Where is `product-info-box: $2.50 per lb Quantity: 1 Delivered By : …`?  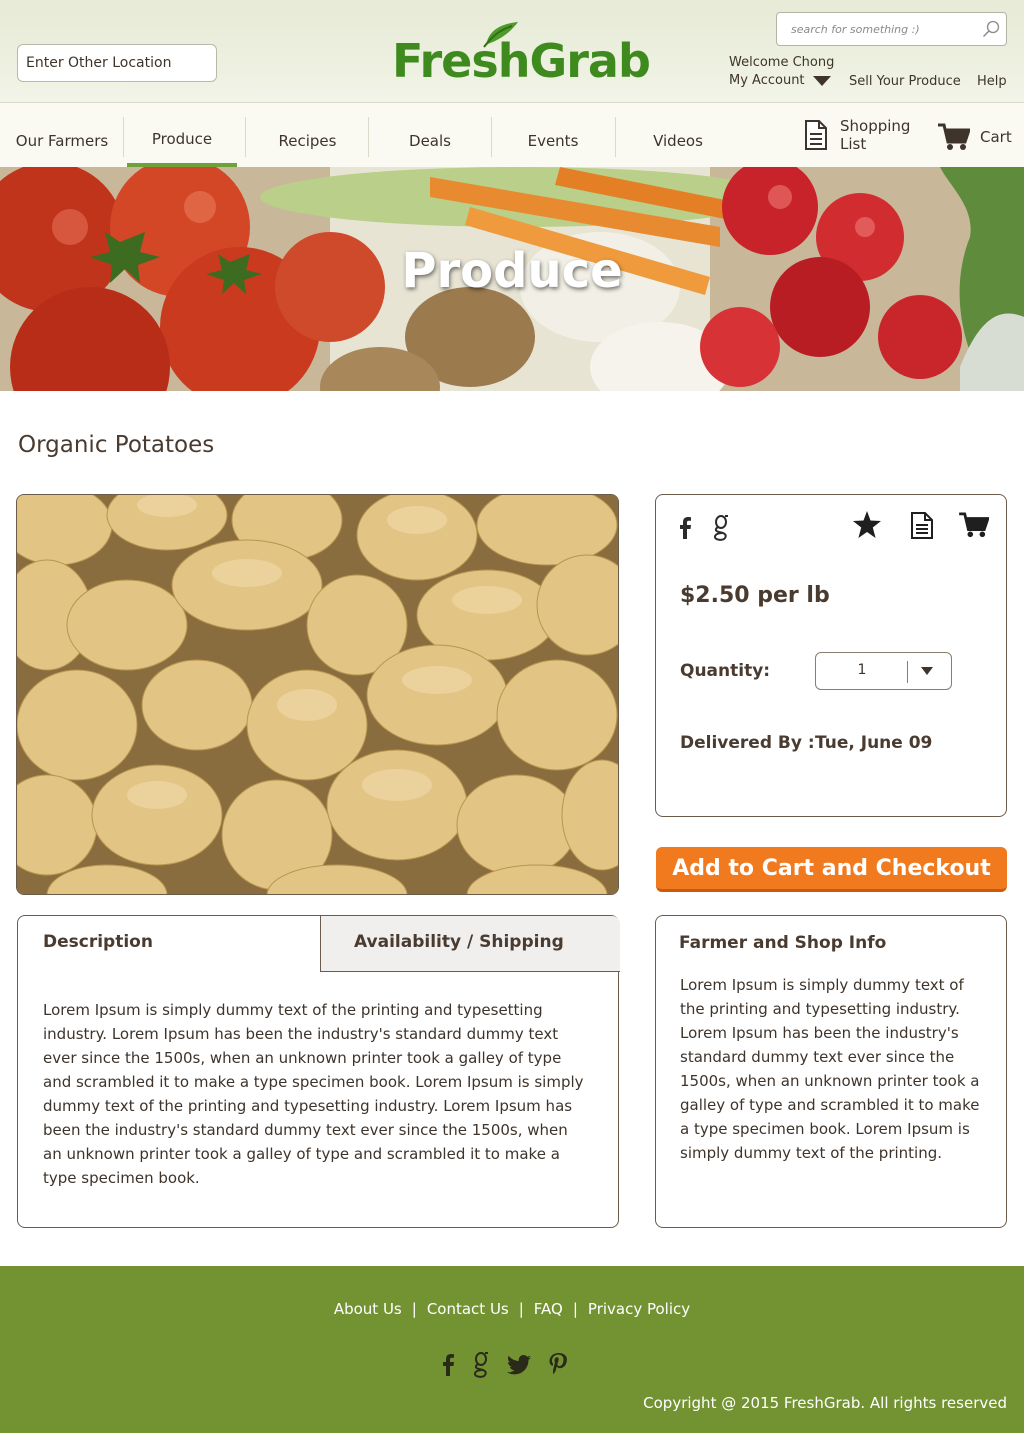
product-info-box: $2.50 per lb Quantity: 1 Delivered By : … is located at coordinates (831, 655).